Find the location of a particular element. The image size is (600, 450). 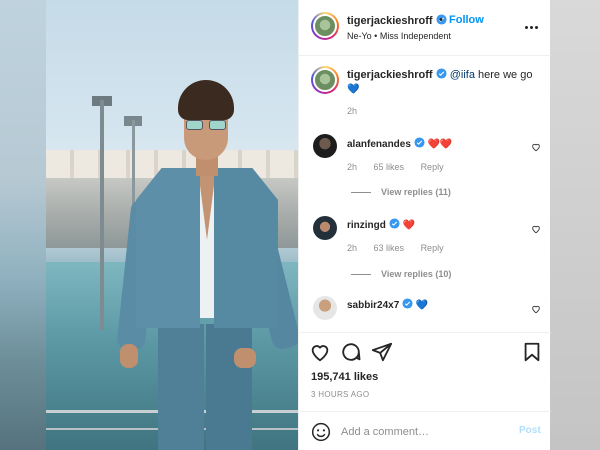

likes-count: 195,741 likes is located at coordinates (344, 377).